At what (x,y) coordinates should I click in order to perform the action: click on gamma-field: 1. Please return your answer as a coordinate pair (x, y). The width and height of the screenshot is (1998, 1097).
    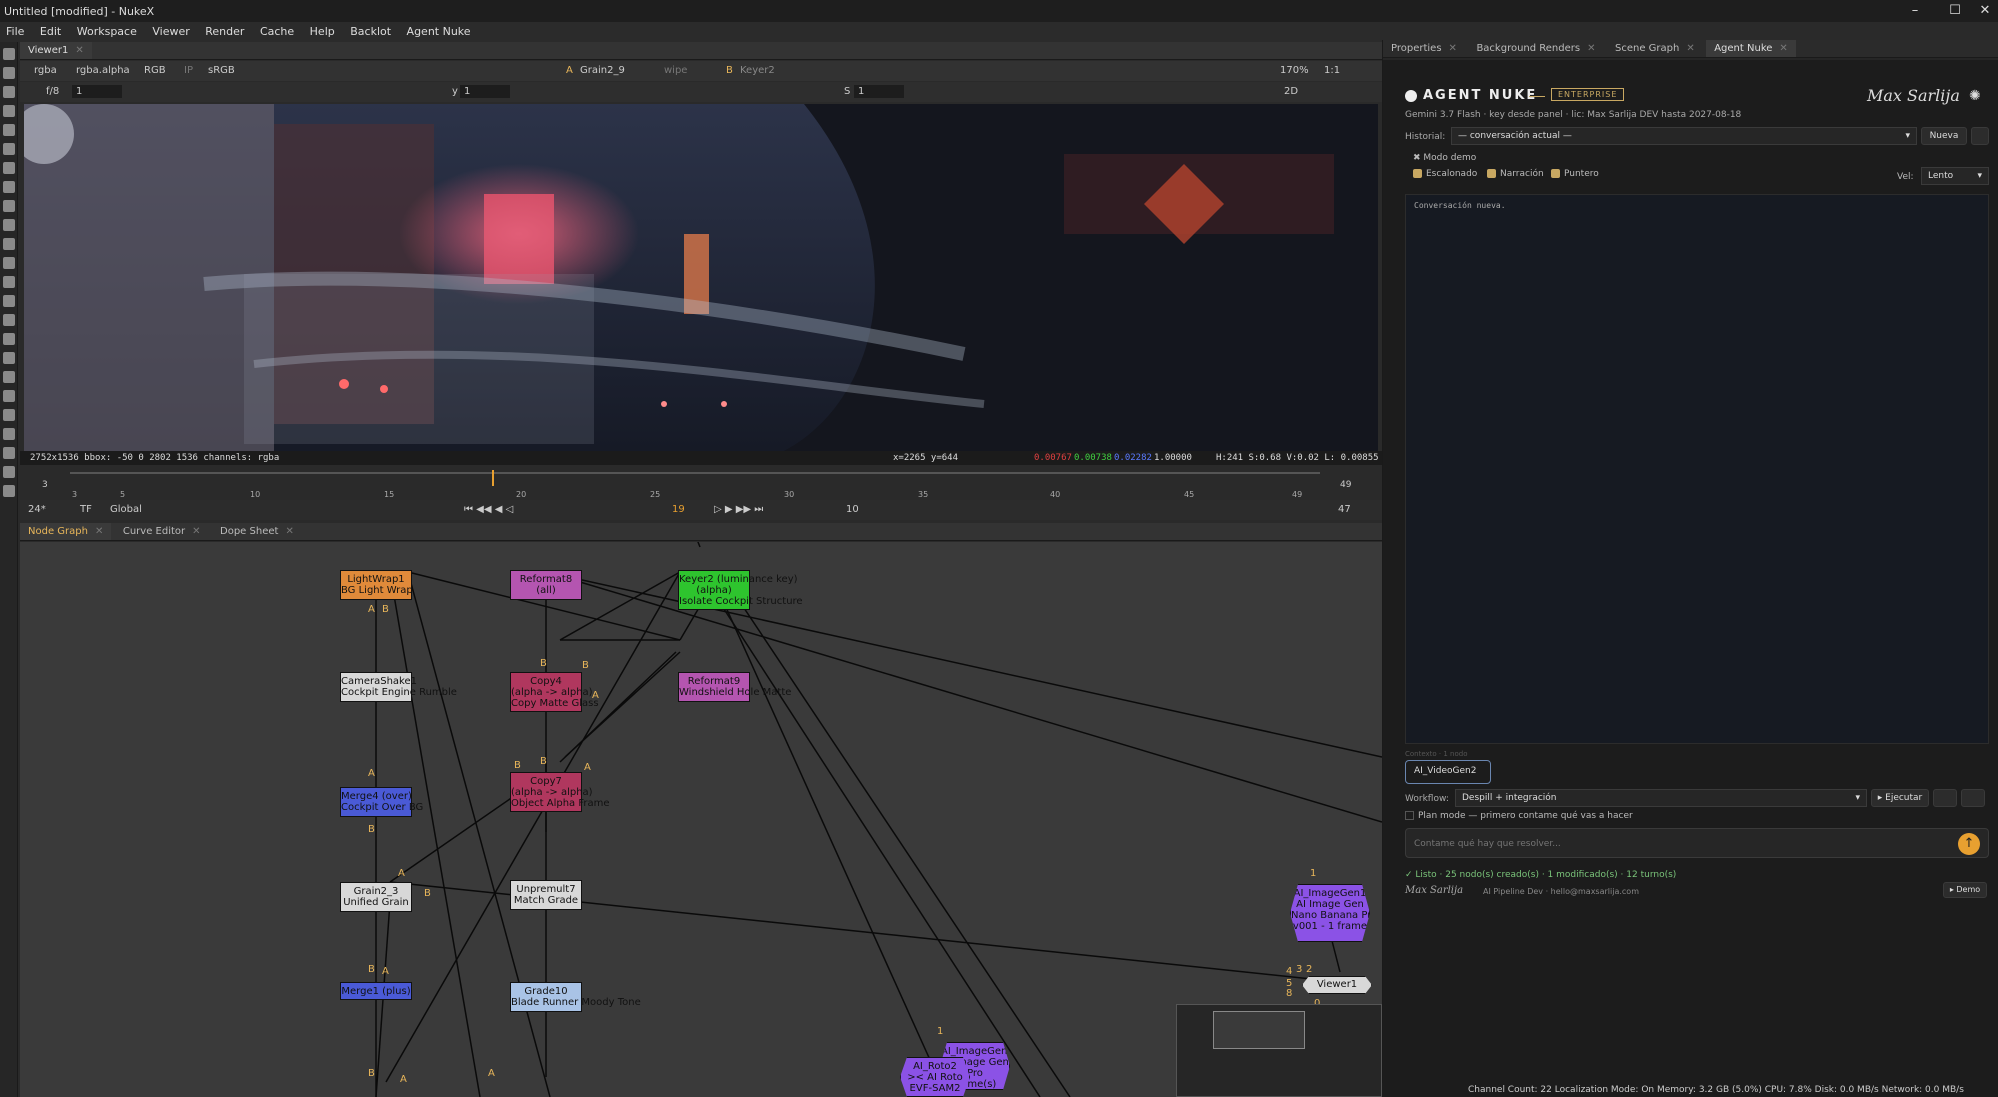
    Looking at the image, I should click on (485, 91).